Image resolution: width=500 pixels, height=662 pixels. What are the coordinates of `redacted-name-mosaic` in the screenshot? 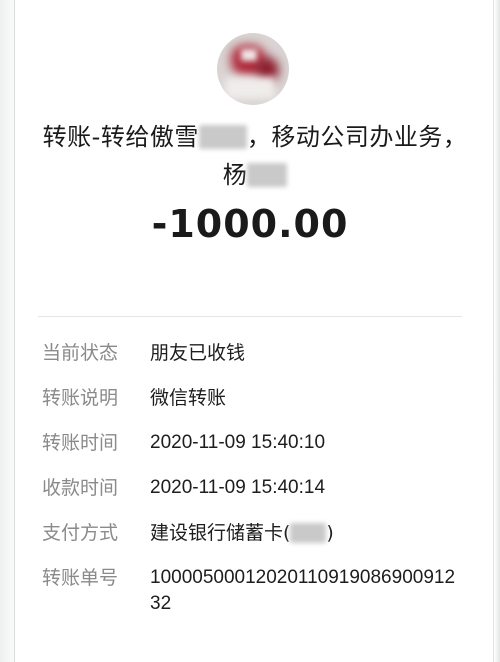 It's located at (222, 137).